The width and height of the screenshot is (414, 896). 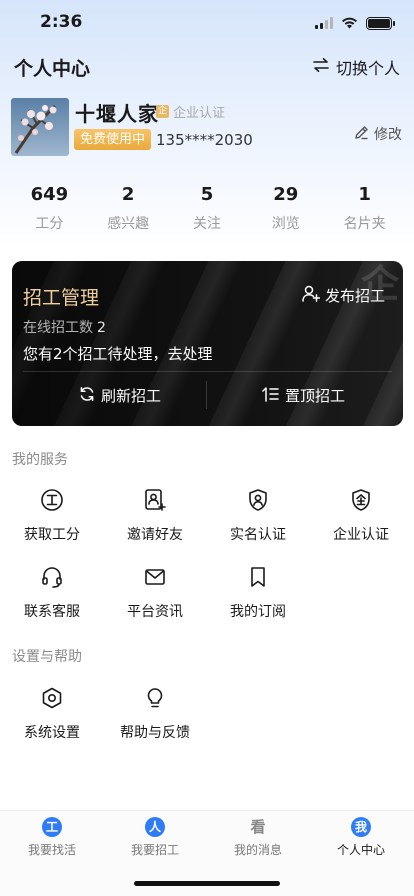 I want to click on services-row-1: 获取工分 邀请好友 实名认证 企业认证, so click(x=207, y=516).